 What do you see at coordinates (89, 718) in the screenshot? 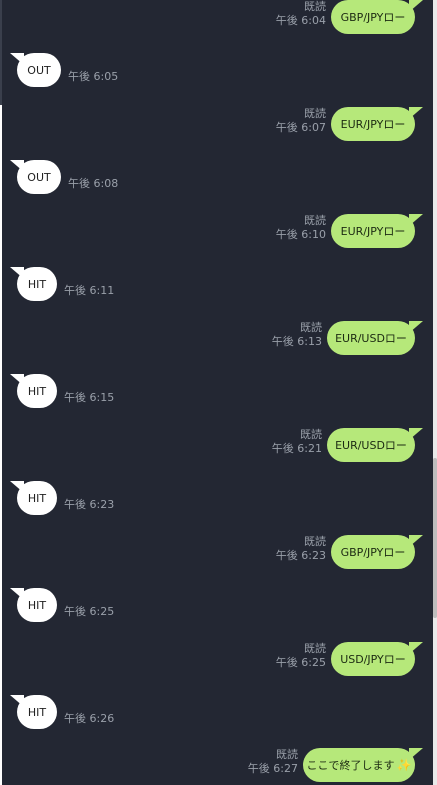
I see `timestamp: 午後 6:26` at bounding box center [89, 718].